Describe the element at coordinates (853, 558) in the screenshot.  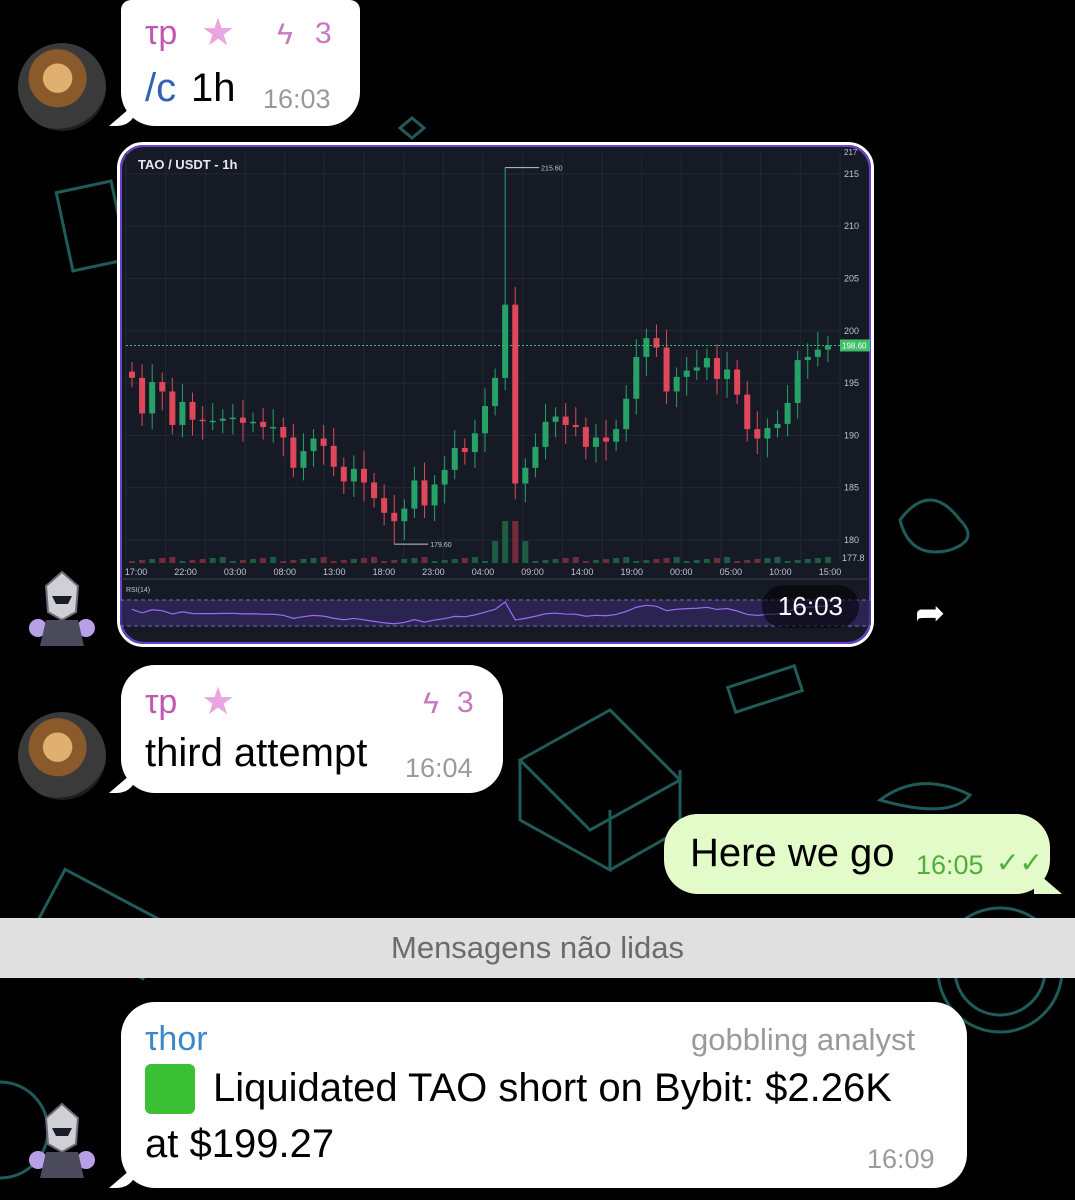
I see `y-tick-label: 177.8` at that location.